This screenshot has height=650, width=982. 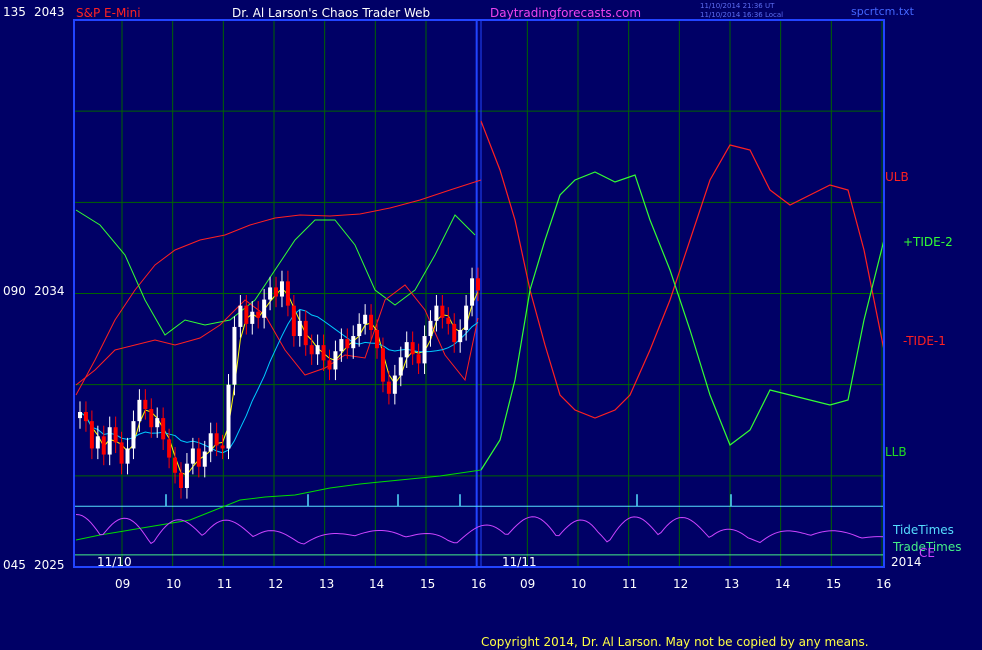 What do you see at coordinates (49, 12) in the screenshot?
I see `y-label-top-right: 2043` at bounding box center [49, 12].